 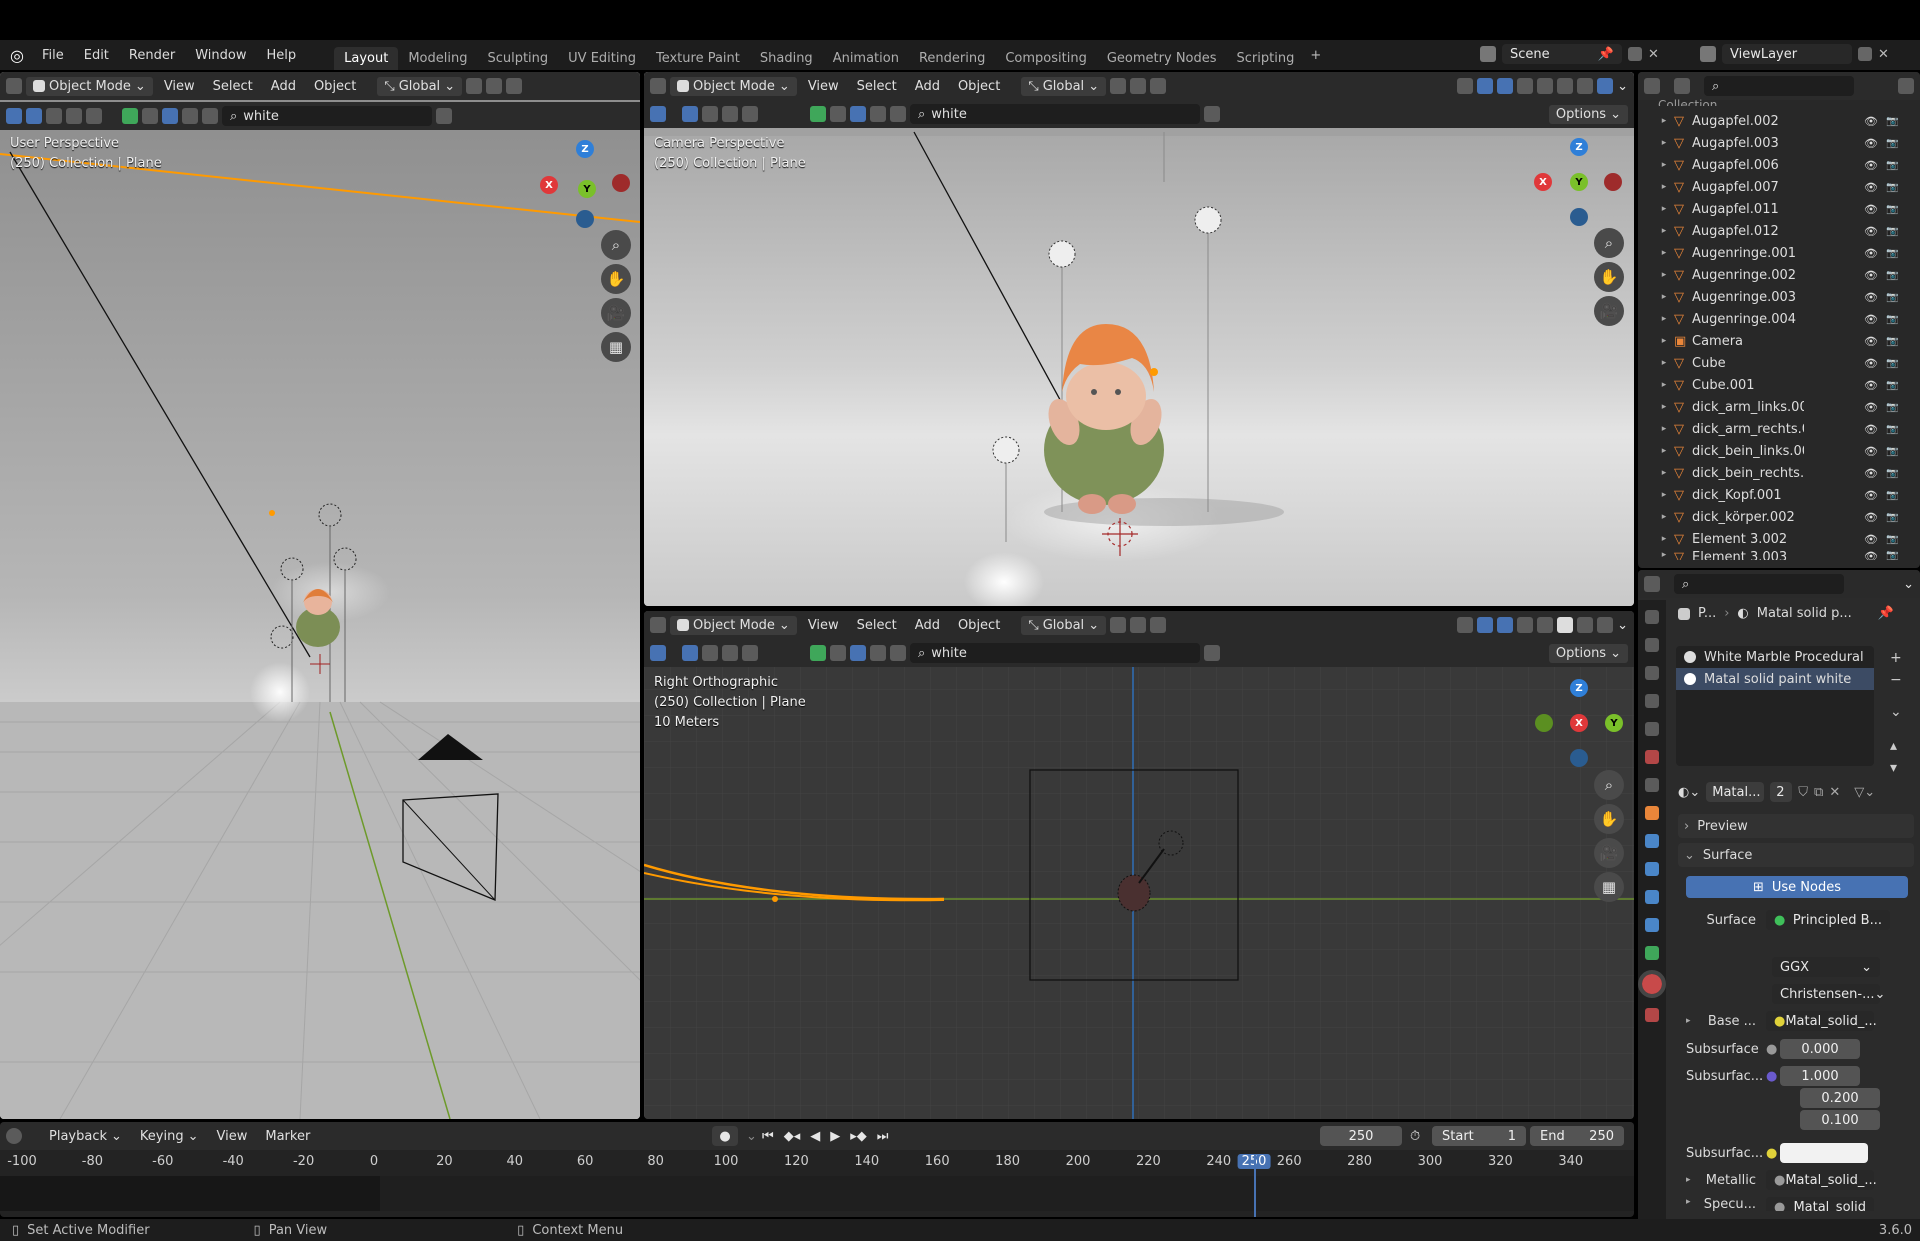 I want to click on outliner-item: ▸ ▽ dick_arm_rechts.0(👁 📷, so click(x=1779, y=429).